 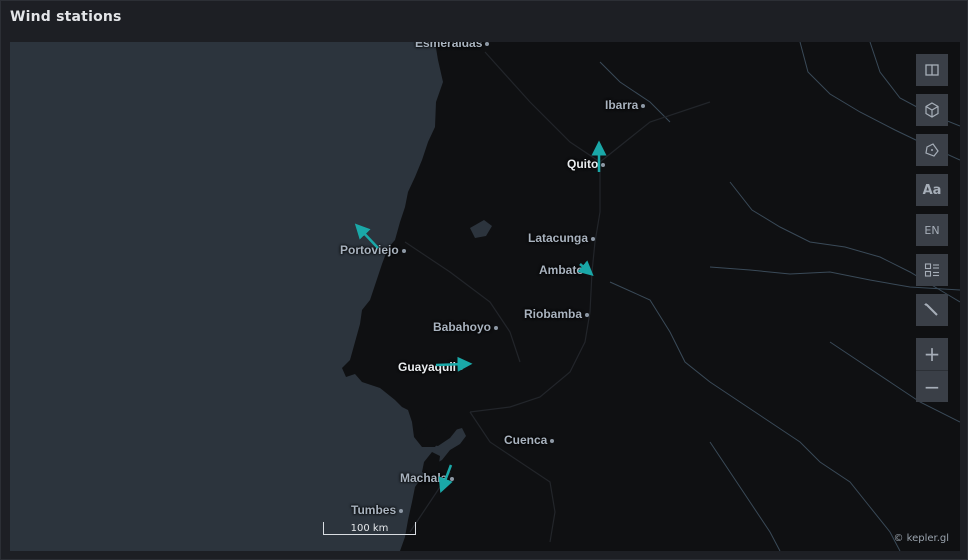 I want to click on wind-arrow-portoviejo, so click(x=366, y=236).